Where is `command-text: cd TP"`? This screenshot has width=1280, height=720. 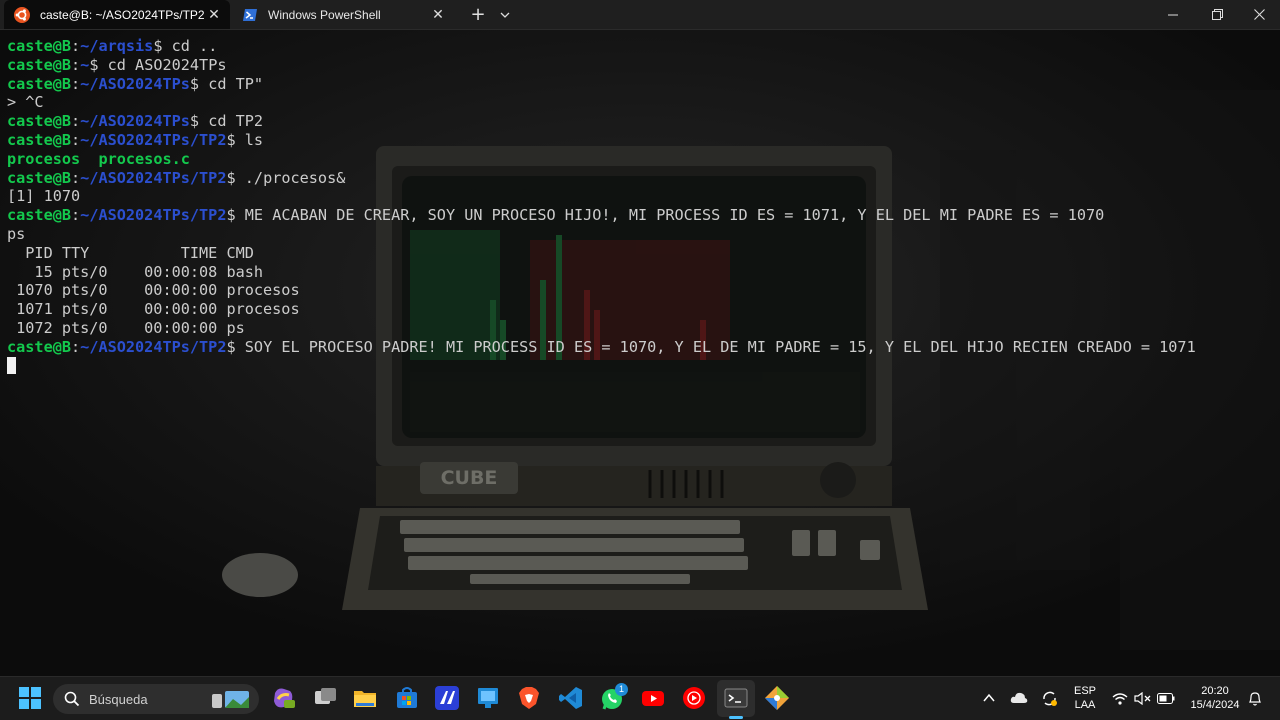
command-text: cd TP" is located at coordinates (236, 83).